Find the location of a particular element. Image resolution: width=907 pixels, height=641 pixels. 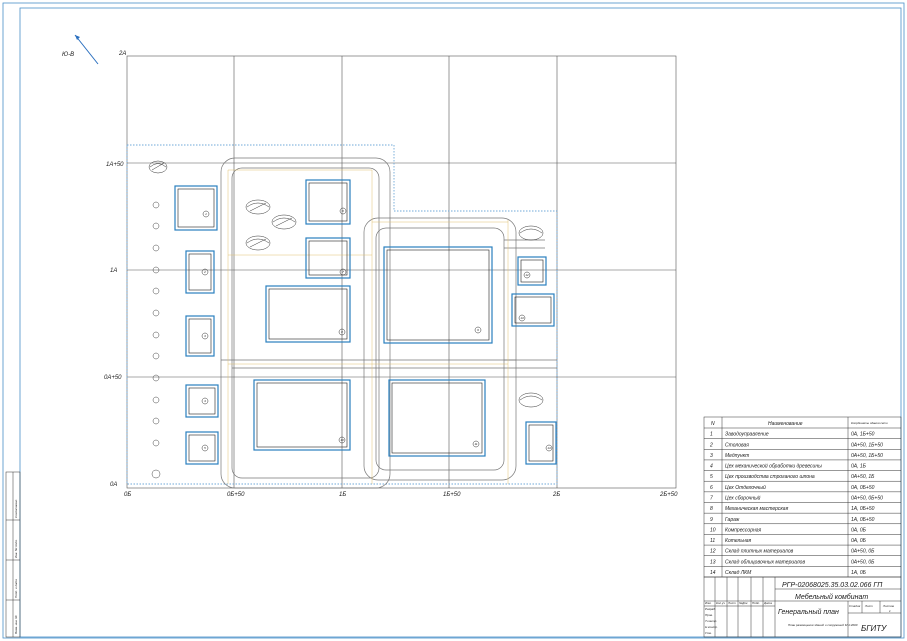

legend-row-number: 7 is located at coordinates (711, 499).